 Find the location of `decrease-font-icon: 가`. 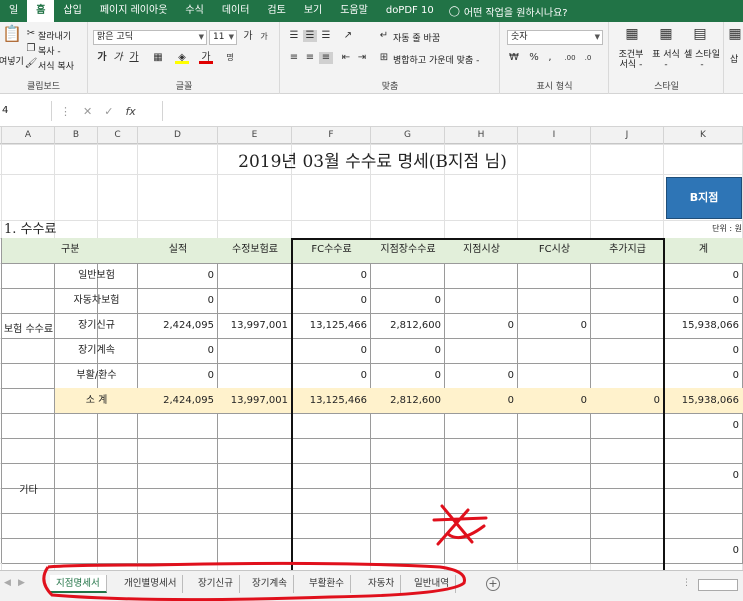

decrease-font-icon: 가 is located at coordinates (264, 37).